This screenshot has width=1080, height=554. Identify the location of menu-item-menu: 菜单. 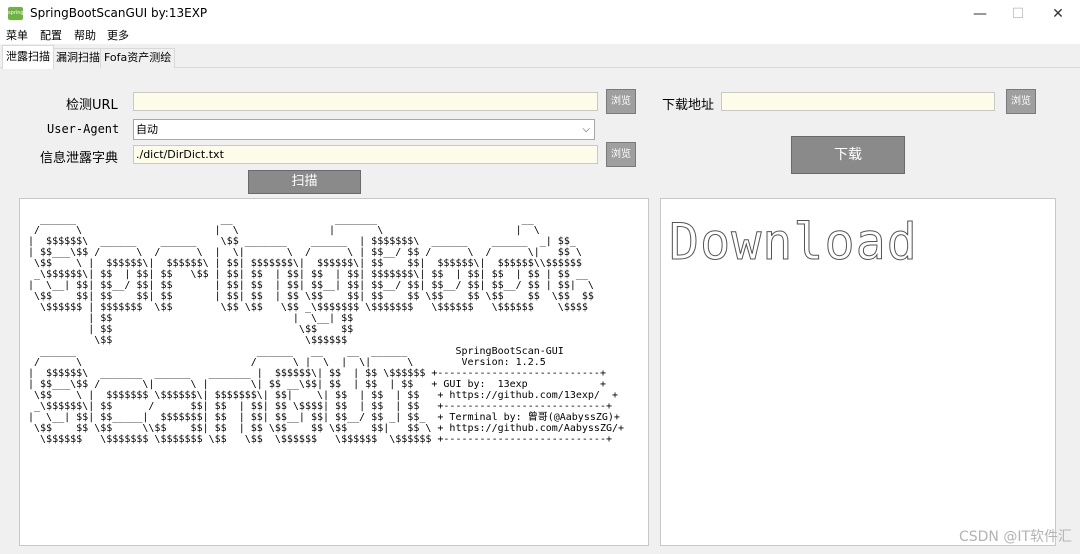
(17, 36).